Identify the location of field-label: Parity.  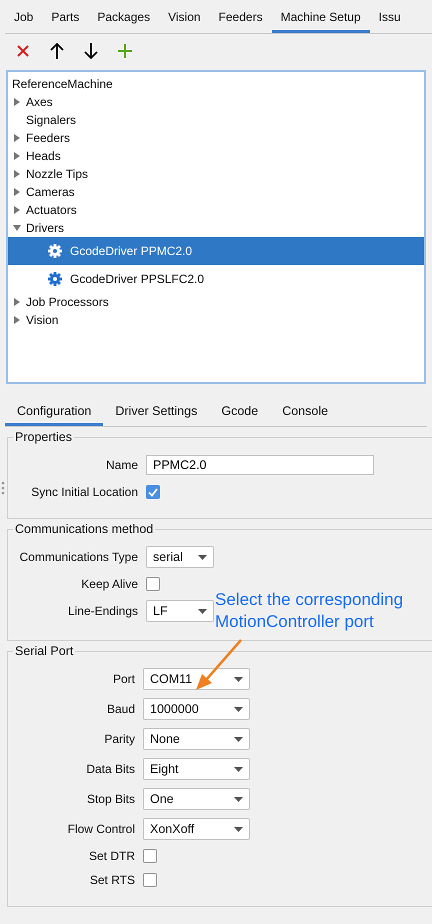
(119, 739).